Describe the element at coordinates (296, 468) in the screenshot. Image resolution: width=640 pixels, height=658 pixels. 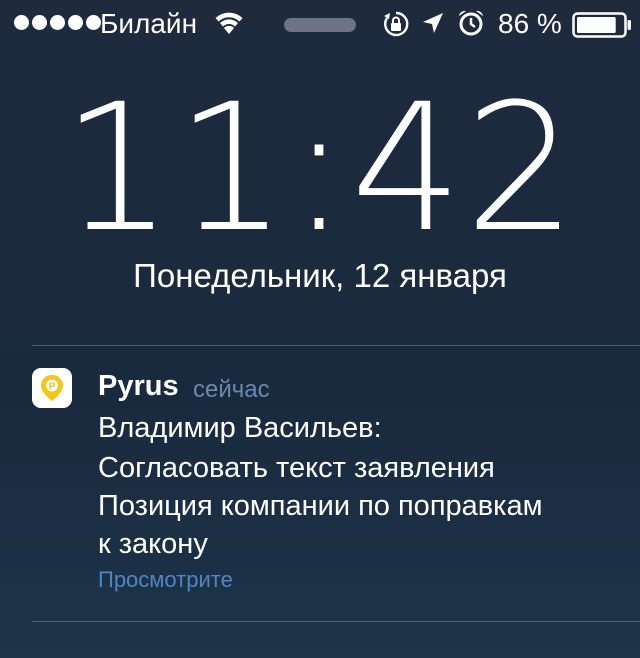
I see `notification-message-line: Согласовать текст заявления` at that location.